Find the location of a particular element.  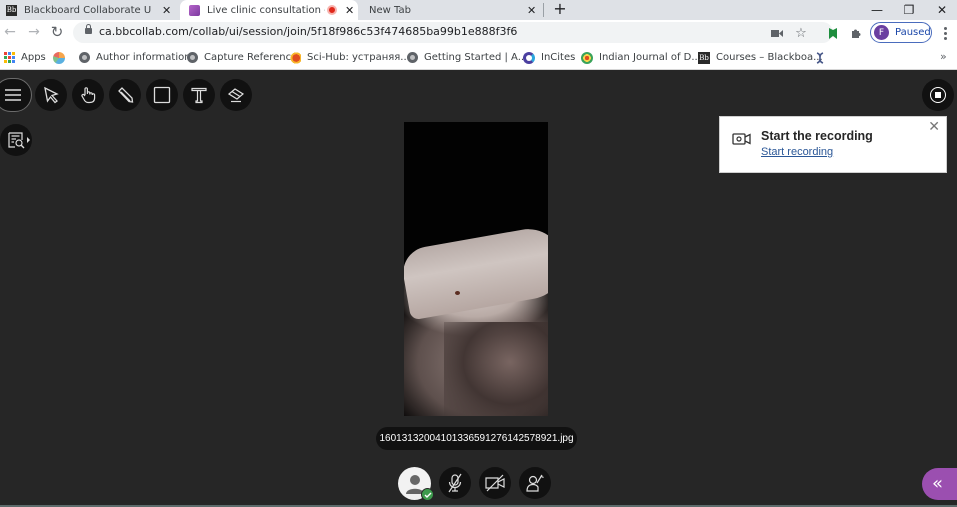

reload-icon: ↻ is located at coordinates (57, 32).